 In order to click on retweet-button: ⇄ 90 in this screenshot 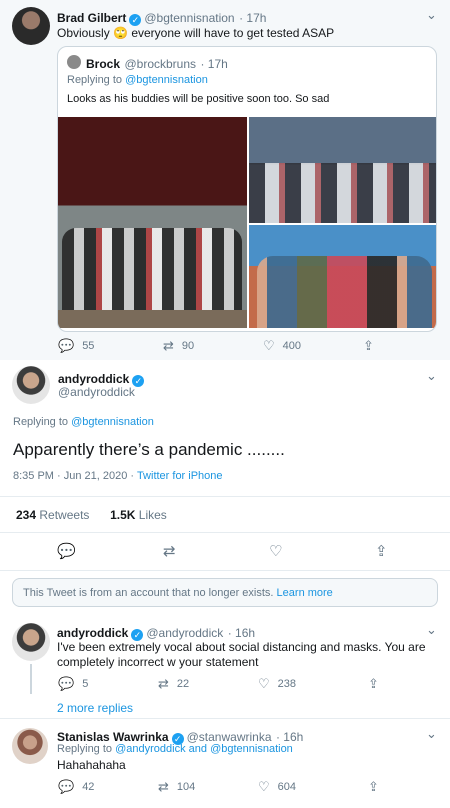, I will do `click(213, 346)`.